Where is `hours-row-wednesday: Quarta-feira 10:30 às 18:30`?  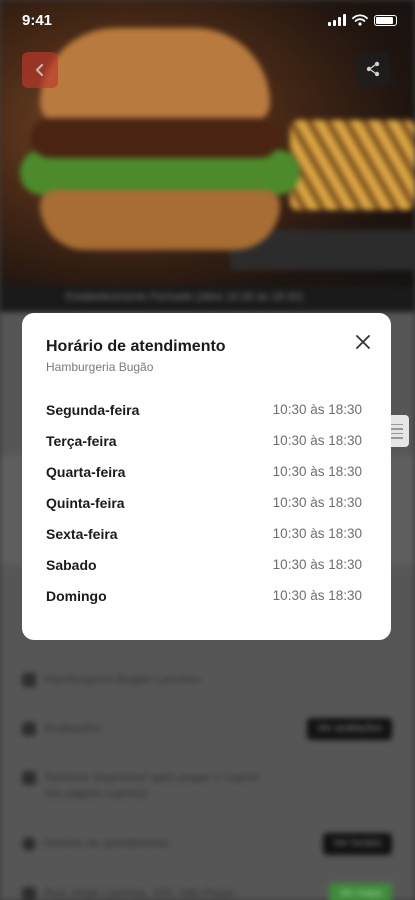
hours-row-wednesday: Quarta-feira 10:30 às 18:30 is located at coordinates (204, 477).